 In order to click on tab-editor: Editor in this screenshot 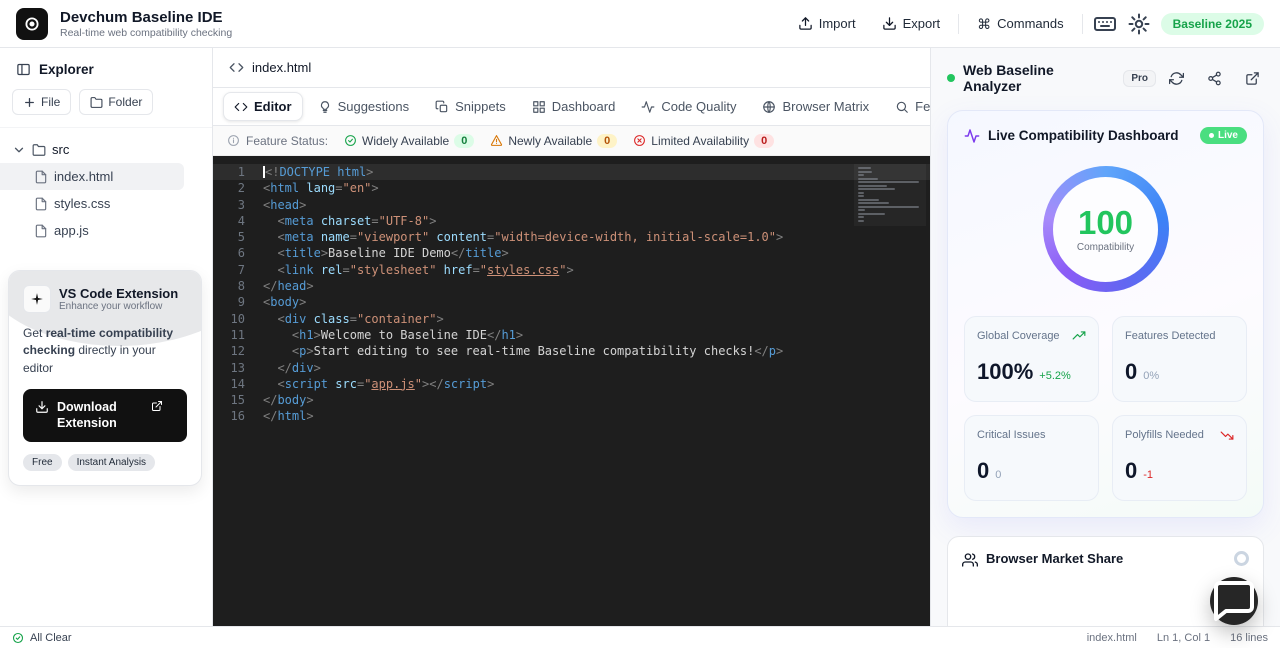, I will do `click(263, 106)`.